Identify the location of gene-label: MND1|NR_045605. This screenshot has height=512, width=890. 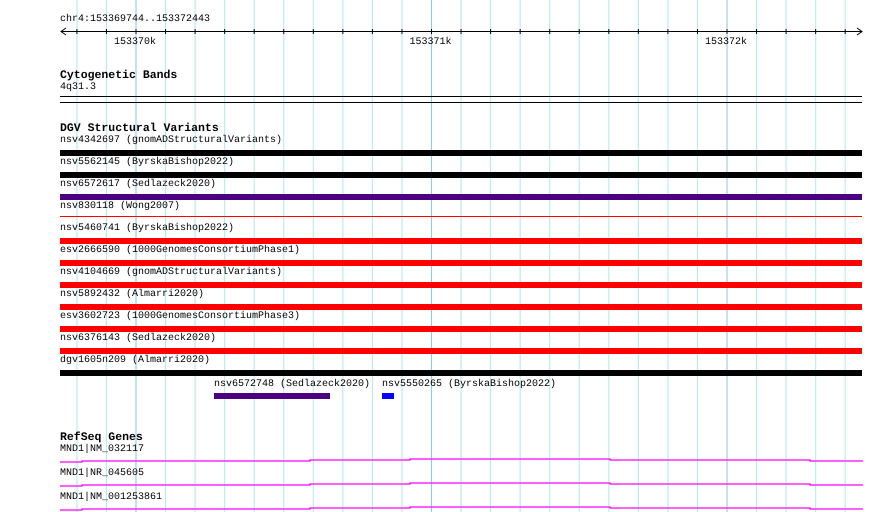
(102, 474).